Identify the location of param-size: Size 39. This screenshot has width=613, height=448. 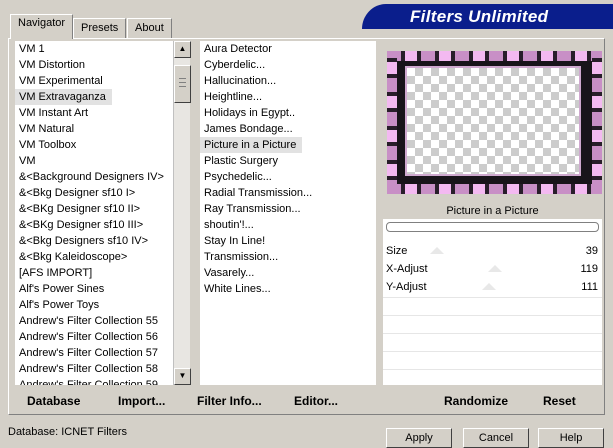
(492, 251).